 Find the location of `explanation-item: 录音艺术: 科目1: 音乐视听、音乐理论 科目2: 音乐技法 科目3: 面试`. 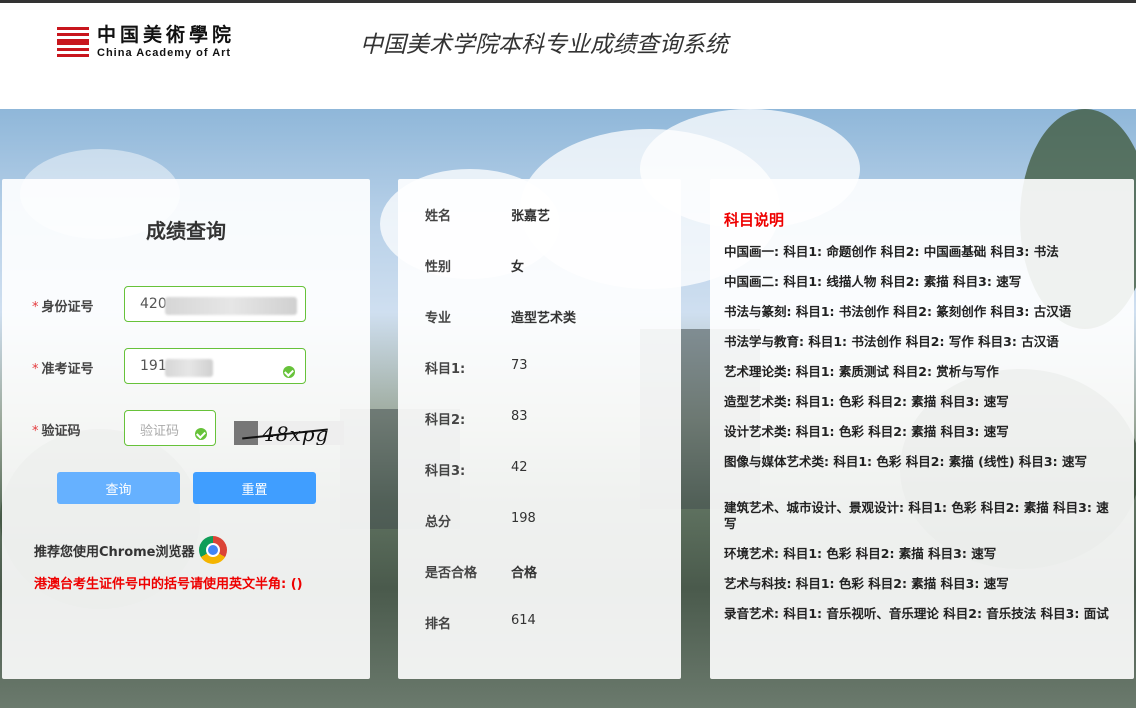

explanation-item: 录音艺术: 科目1: 音乐视听、音乐理论 科目2: 音乐技法 科目3: 面试 is located at coordinates (916, 613).